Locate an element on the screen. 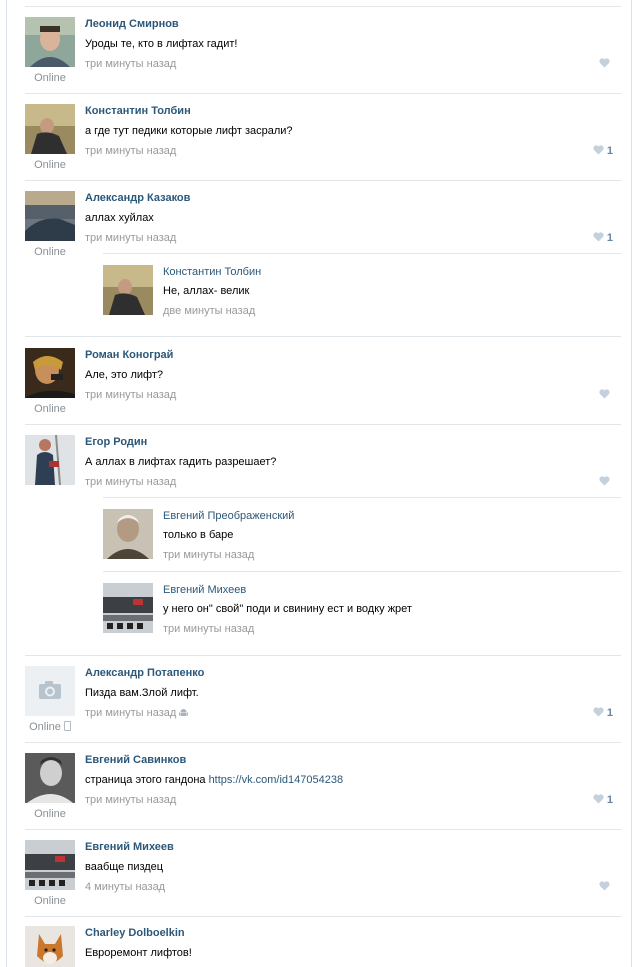 Image resolution: width=640 pixels, height=967 pixels. reply-author: Евгений Преображенский is located at coordinates (228, 516).